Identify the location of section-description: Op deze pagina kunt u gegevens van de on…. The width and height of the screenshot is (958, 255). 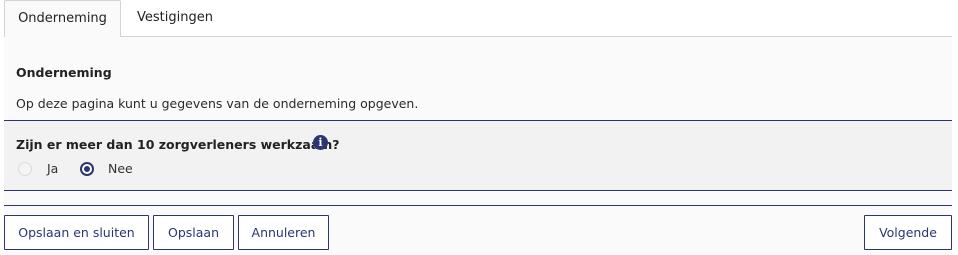
(217, 103).